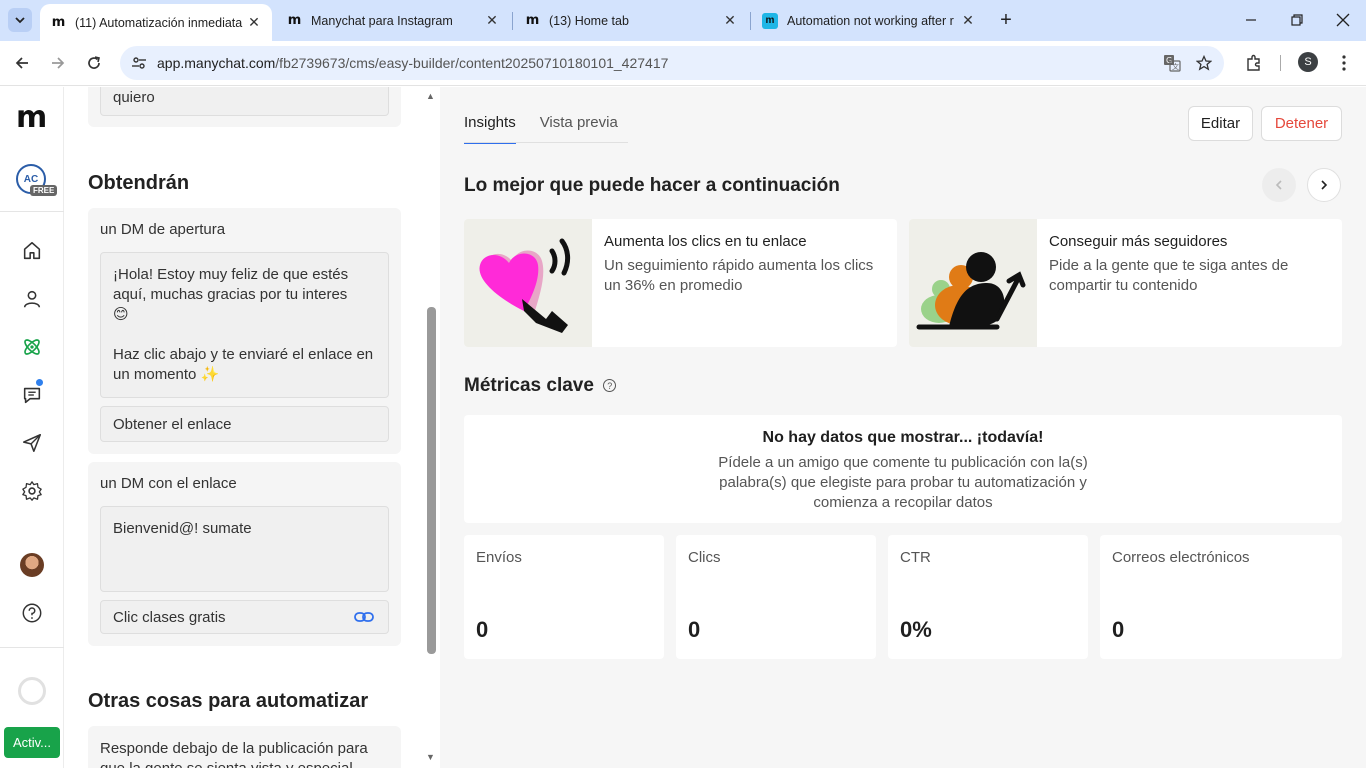 The image size is (1366, 768). I want to click on get-link-button-field: Obtener el enlace, so click(244, 424).